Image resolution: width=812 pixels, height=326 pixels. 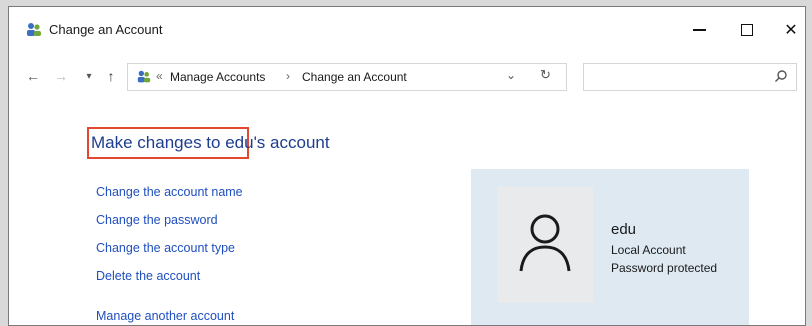 I want to click on up-button: ↑, so click(x=111, y=76).